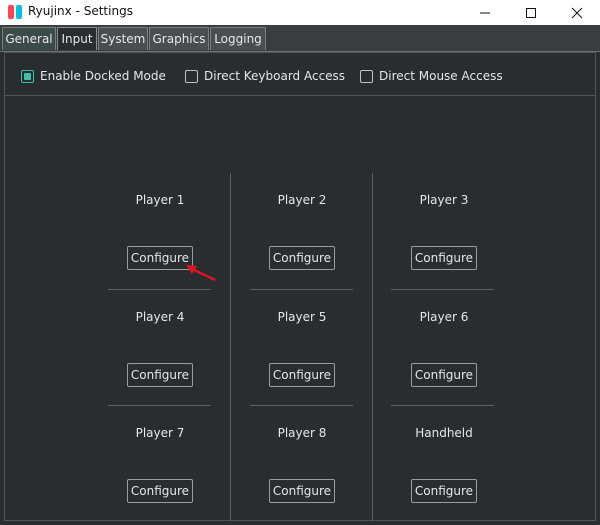 The image size is (600, 525). What do you see at coordinates (300, 38) in the screenshot?
I see `tab-bar: General Input System Graphics Logging` at bounding box center [300, 38].